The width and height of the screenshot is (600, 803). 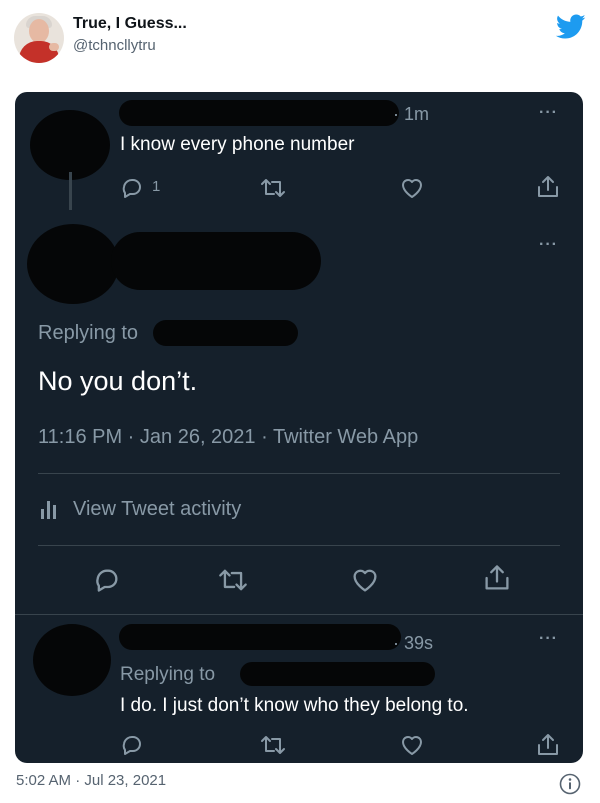 What do you see at coordinates (411, 114) in the screenshot?
I see `tweet-time: · 1m` at bounding box center [411, 114].